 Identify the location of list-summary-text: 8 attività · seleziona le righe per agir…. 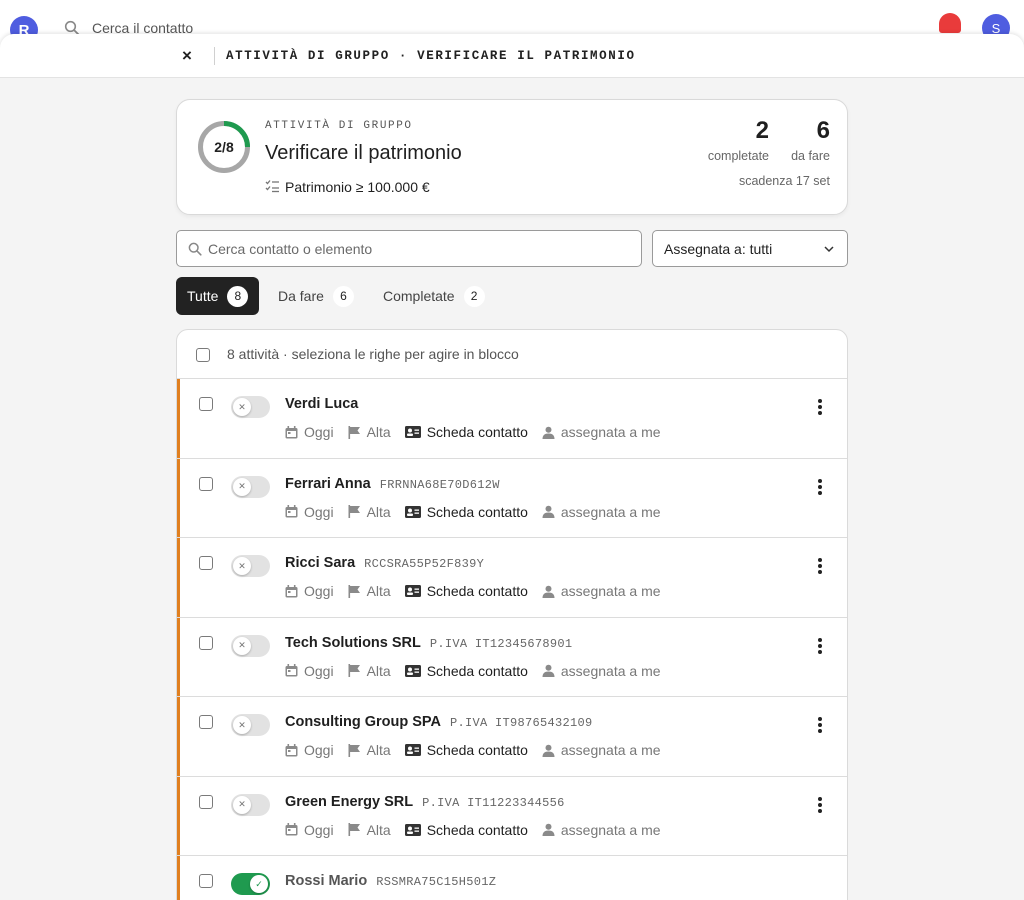
(373, 354).